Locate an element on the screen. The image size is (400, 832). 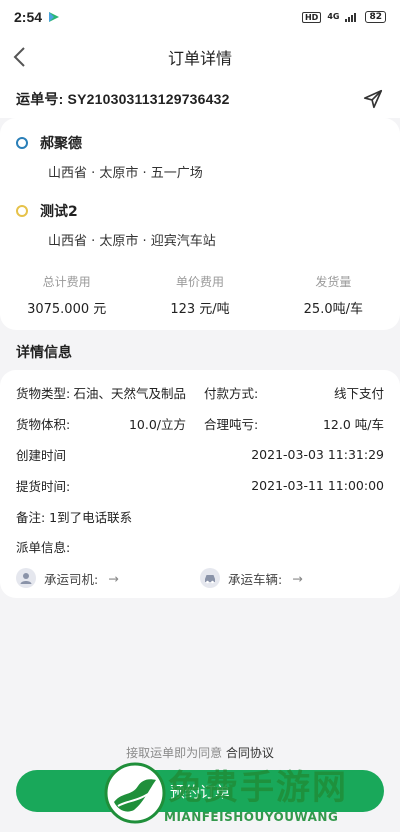
detail-row-created: 创建时间 2021-03-03 11:31:29 is located at coordinates (200, 454).